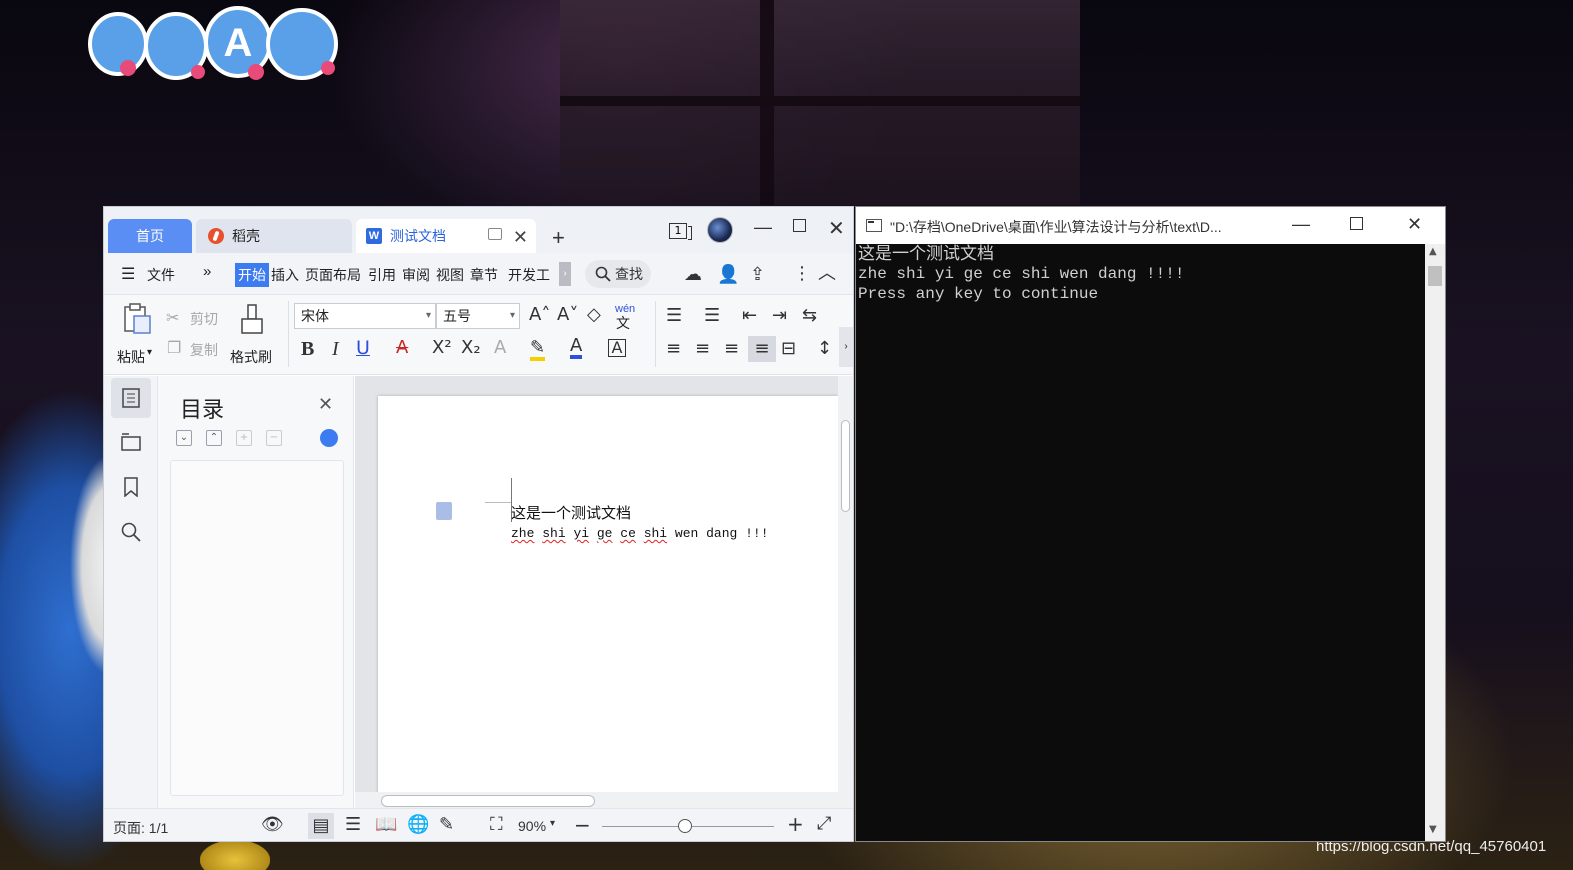  Describe the element at coordinates (128, 274) in the screenshot. I see `hamburger-icon: ☰` at that location.